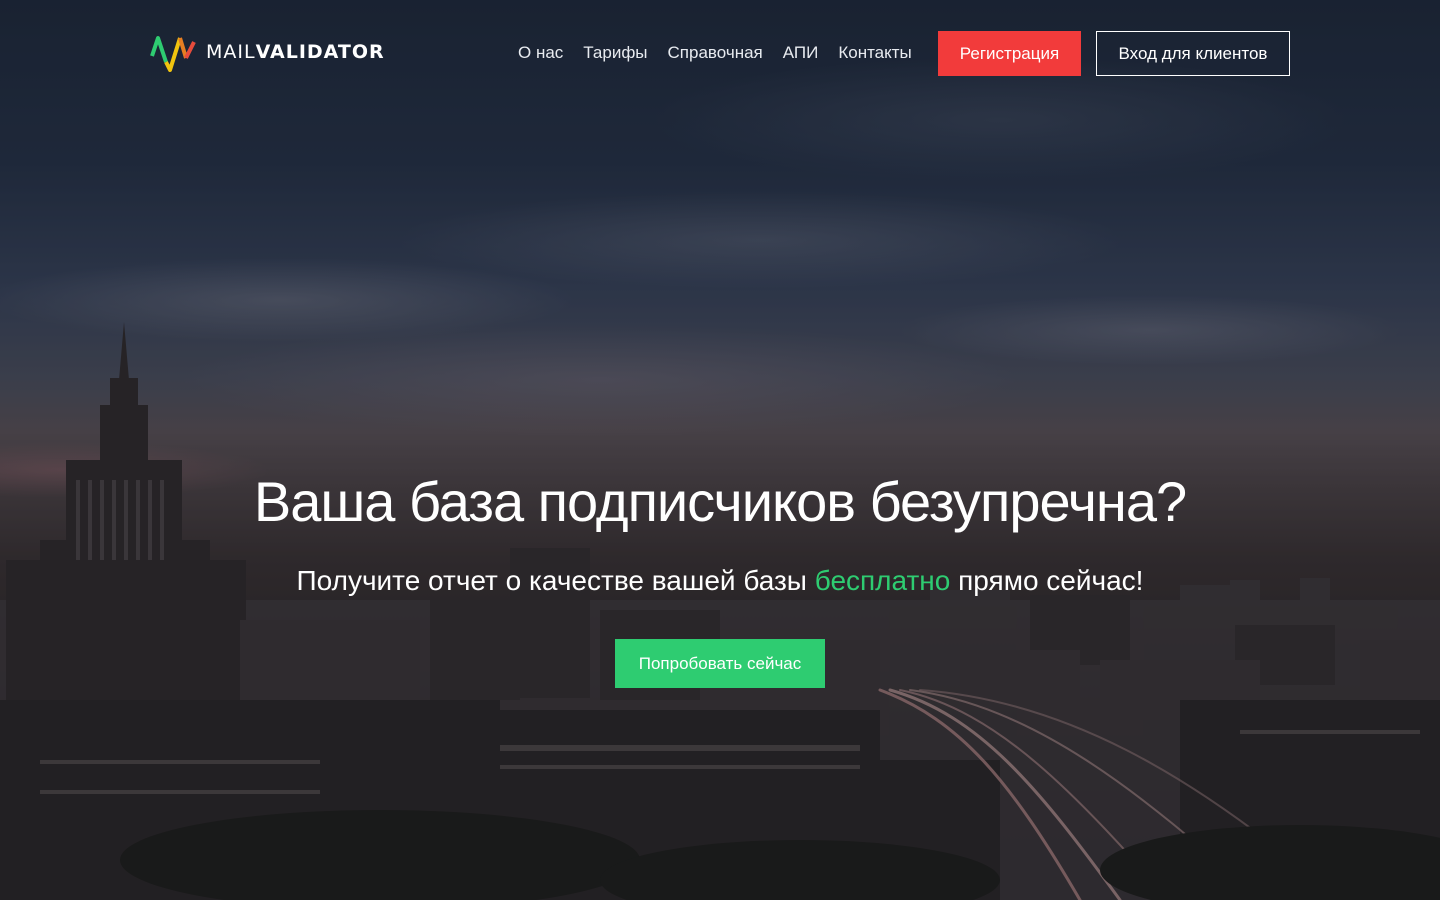  What do you see at coordinates (540, 53) in the screenshot?
I see `nav-link-about: О нас` at bounding box center [540, 53].